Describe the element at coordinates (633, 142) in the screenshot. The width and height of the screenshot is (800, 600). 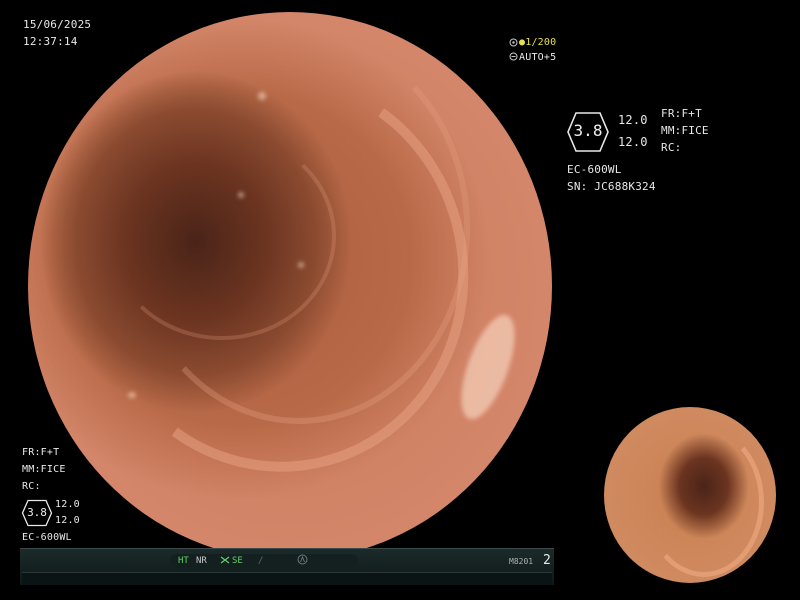
I see `enhance-level-b: 12.0` at that location.